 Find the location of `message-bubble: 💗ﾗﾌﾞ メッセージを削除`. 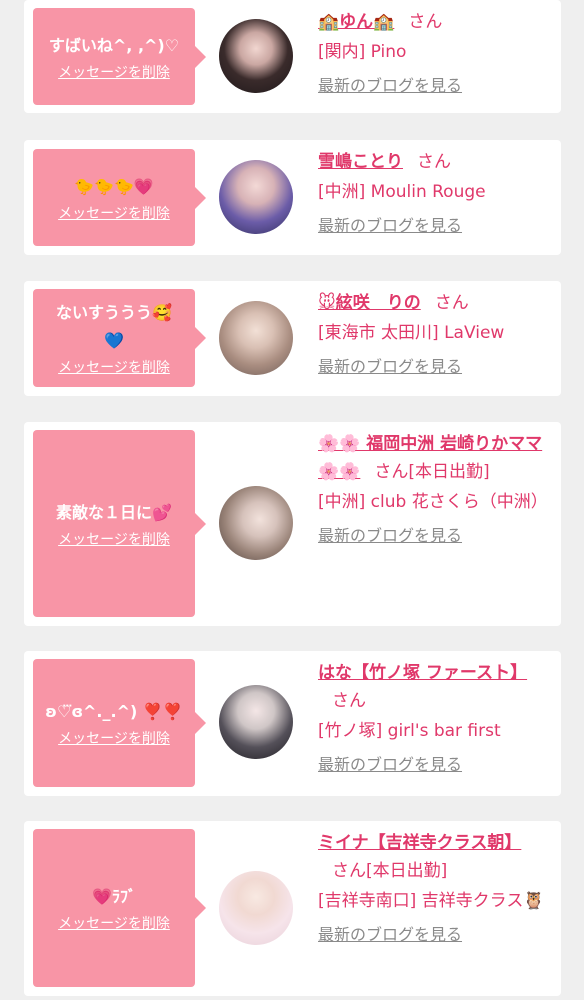

message-bubble: 💗ﾗﾌﾞ メッセージを削除 is located at coordinates (119, 908).